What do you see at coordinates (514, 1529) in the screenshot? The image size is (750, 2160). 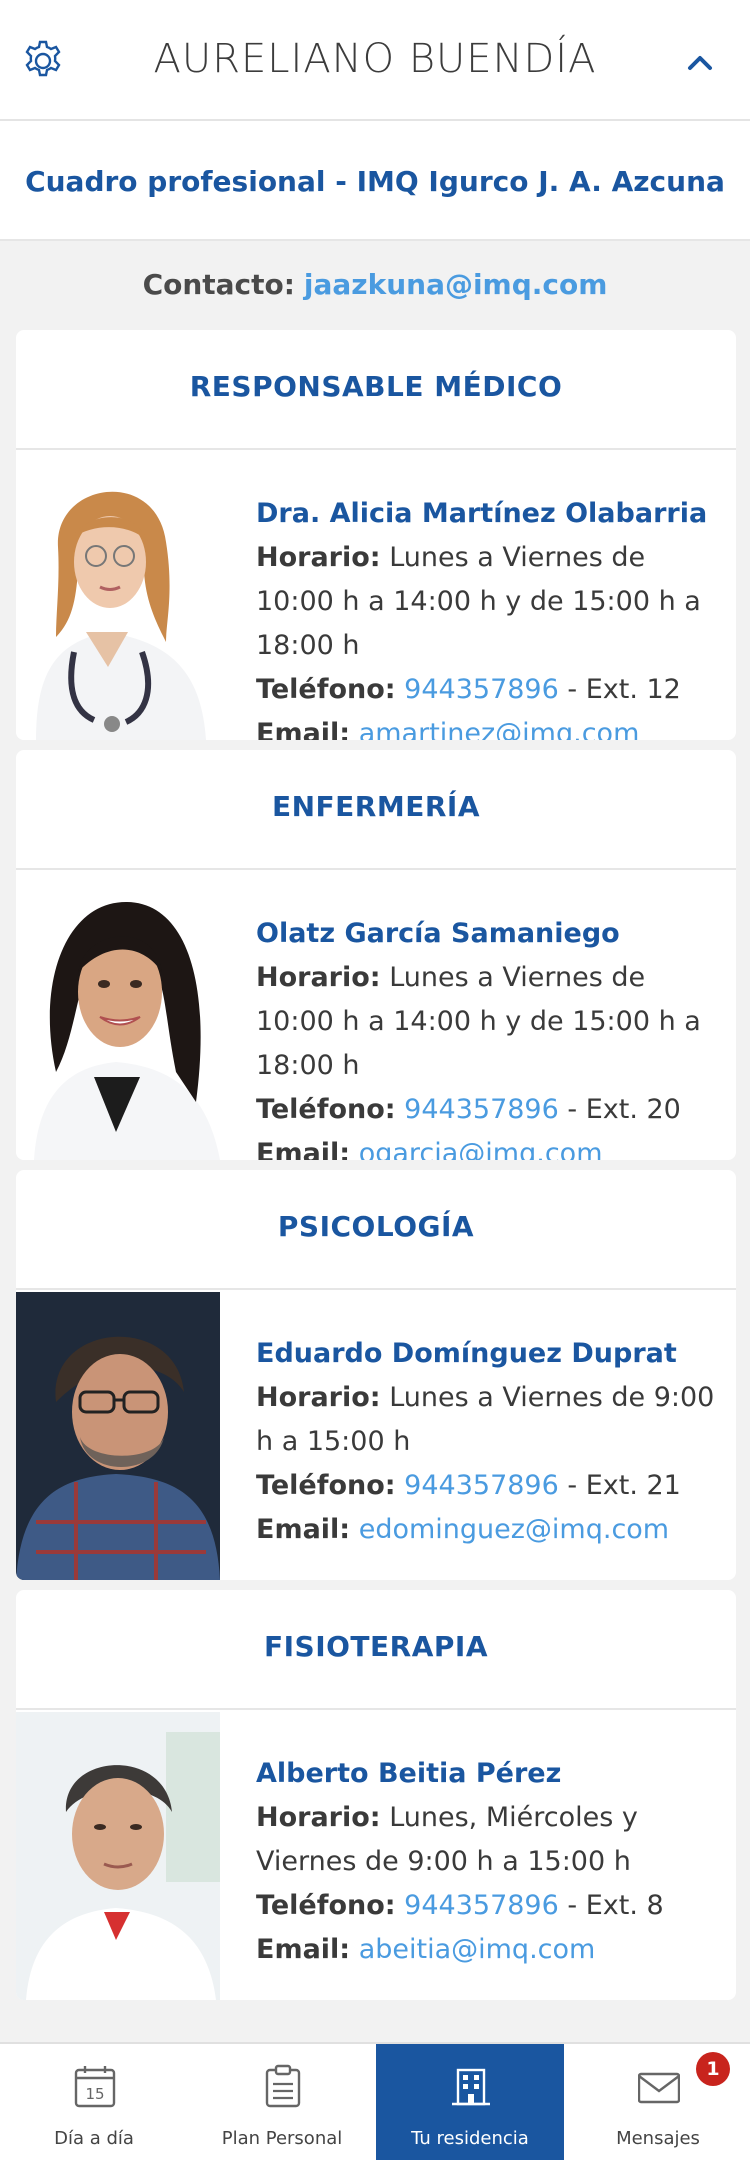 I see `email-link: edominguez@imq.com` at bounding box center [514, 1529].